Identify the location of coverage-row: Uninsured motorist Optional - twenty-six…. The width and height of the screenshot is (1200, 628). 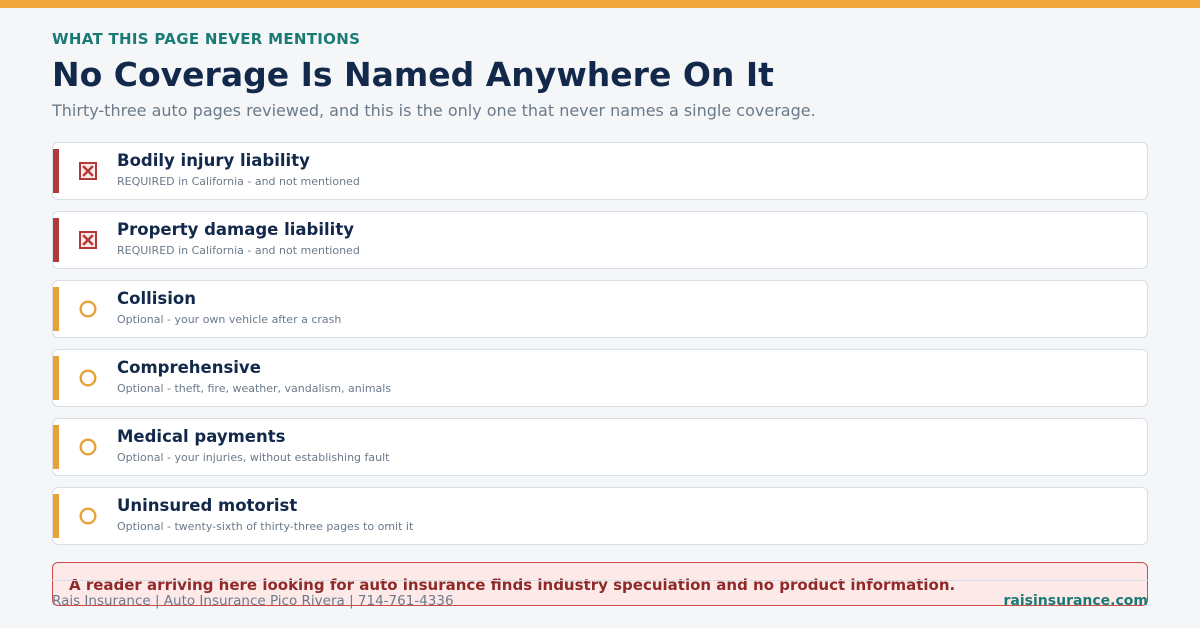
(600, 516).